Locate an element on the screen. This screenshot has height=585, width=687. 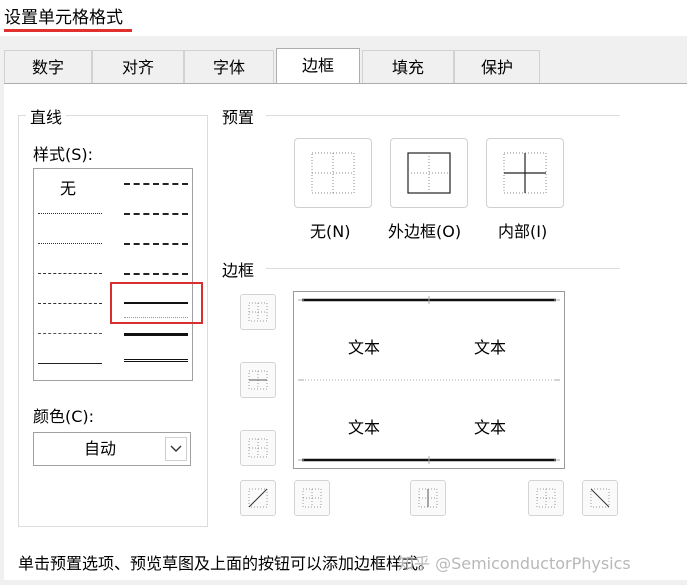
line-style-list: 无 is located at coordinates (113, 274).